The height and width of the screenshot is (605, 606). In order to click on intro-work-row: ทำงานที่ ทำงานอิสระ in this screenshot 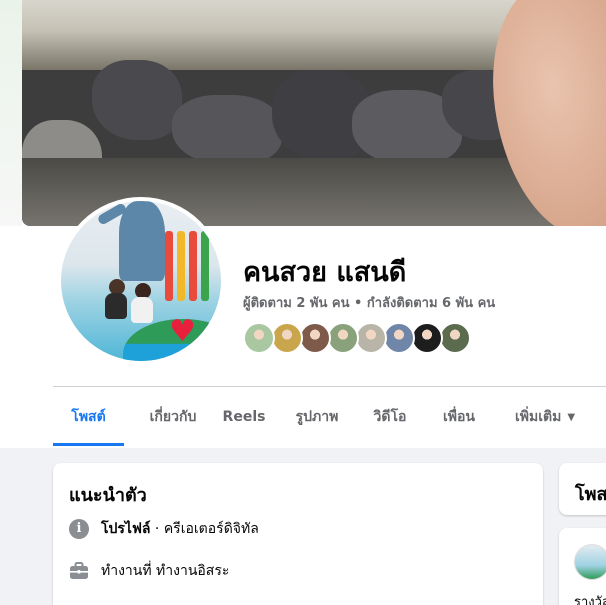, I will do `click(149, 571)`.